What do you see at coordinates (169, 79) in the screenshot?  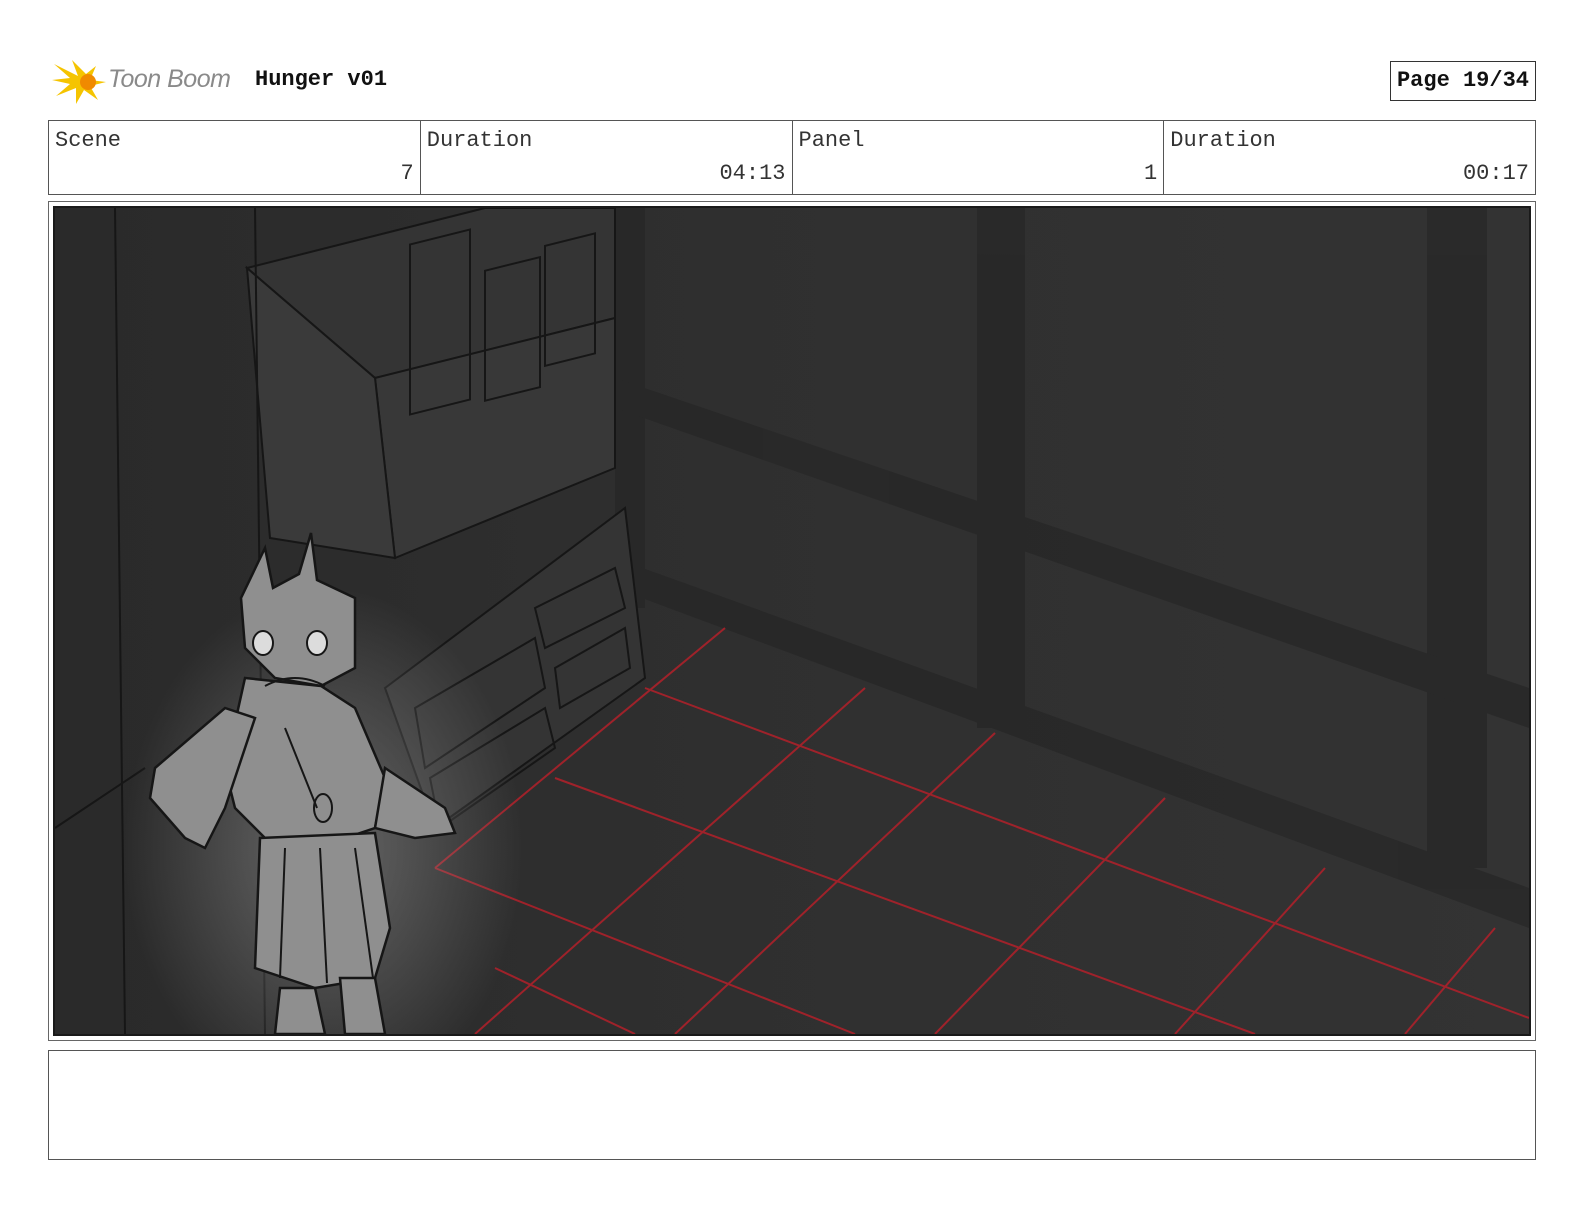 I see `logo-wordmark: Toon Boom` at bounding box center [169, 79].